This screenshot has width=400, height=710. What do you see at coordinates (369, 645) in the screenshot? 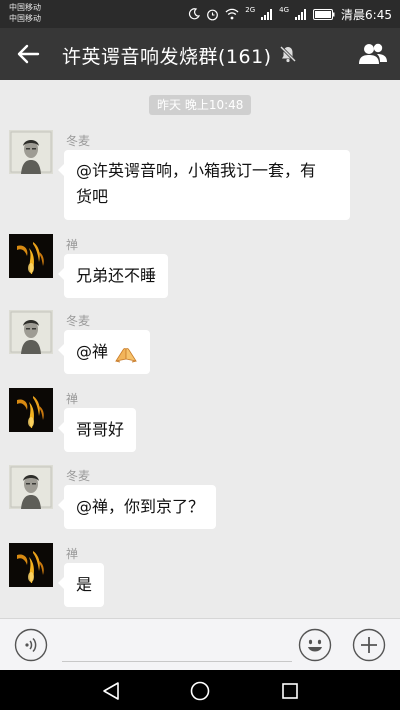
I see `plus-icon` at bounding box center [369, 645].